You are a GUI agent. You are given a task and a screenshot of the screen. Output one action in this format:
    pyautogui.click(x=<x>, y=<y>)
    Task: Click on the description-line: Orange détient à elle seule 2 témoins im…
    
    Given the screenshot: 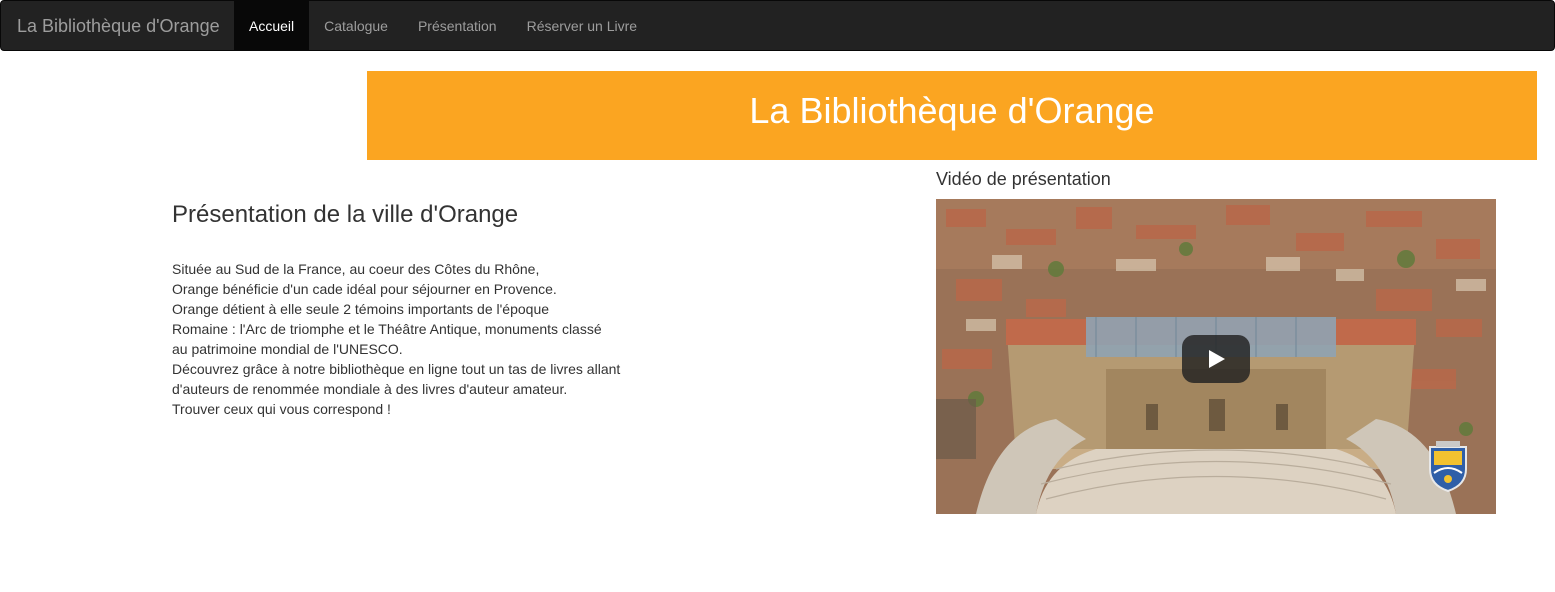 What is the action you would take?
    pyautogui.click(x=361, y=309)
    